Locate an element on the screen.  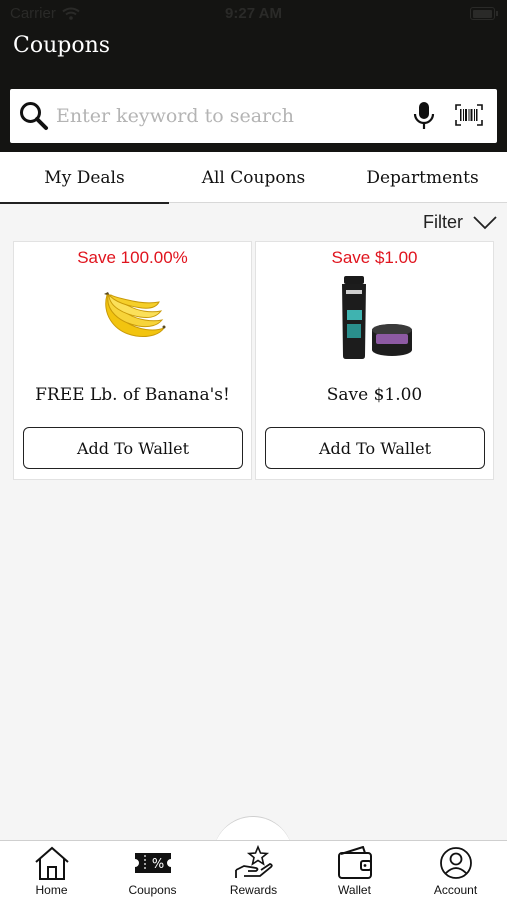
nav-label: Wallet is located at coordinates (354, 890).